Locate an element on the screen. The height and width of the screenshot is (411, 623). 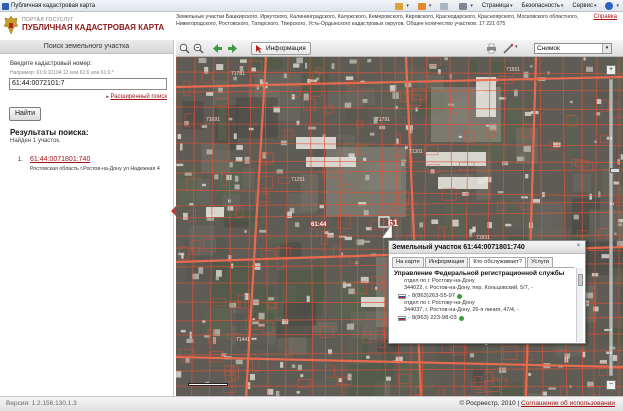
find-button: Найти is located at coordinates (25, 114).